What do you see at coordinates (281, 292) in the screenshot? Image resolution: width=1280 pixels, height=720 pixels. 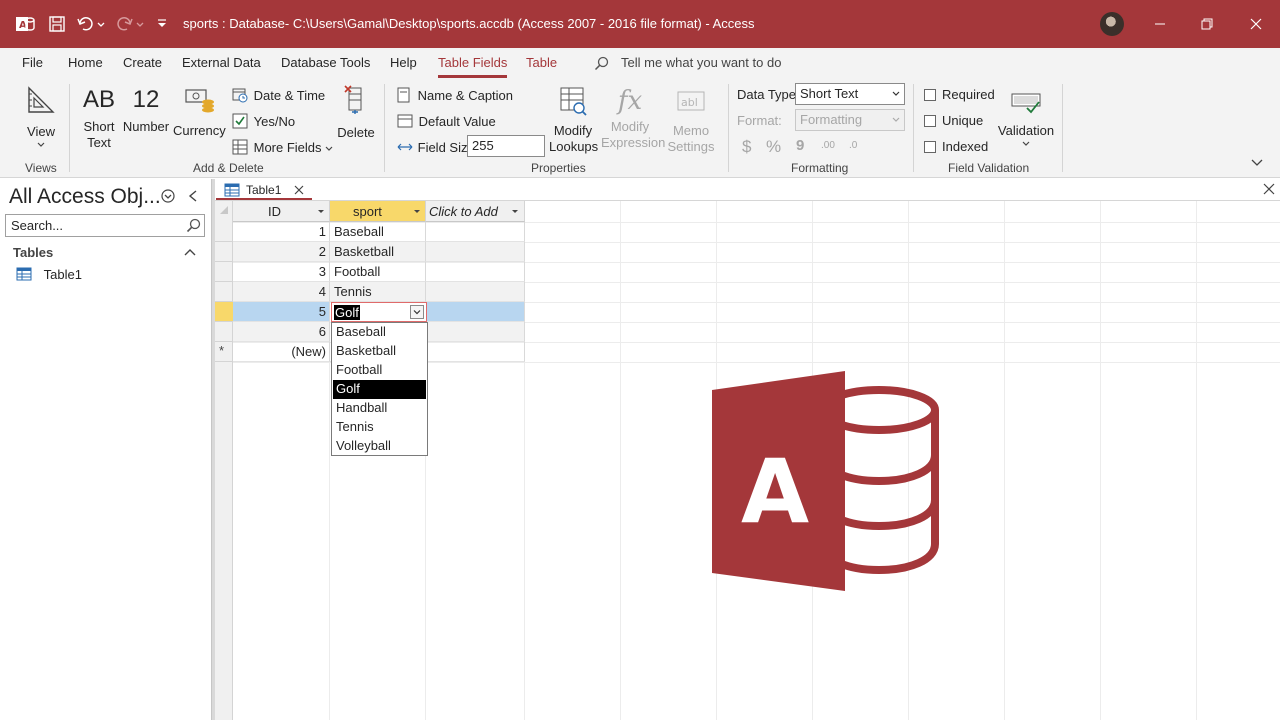 I see `cell-id: 4` at bounding box center [281, 292].